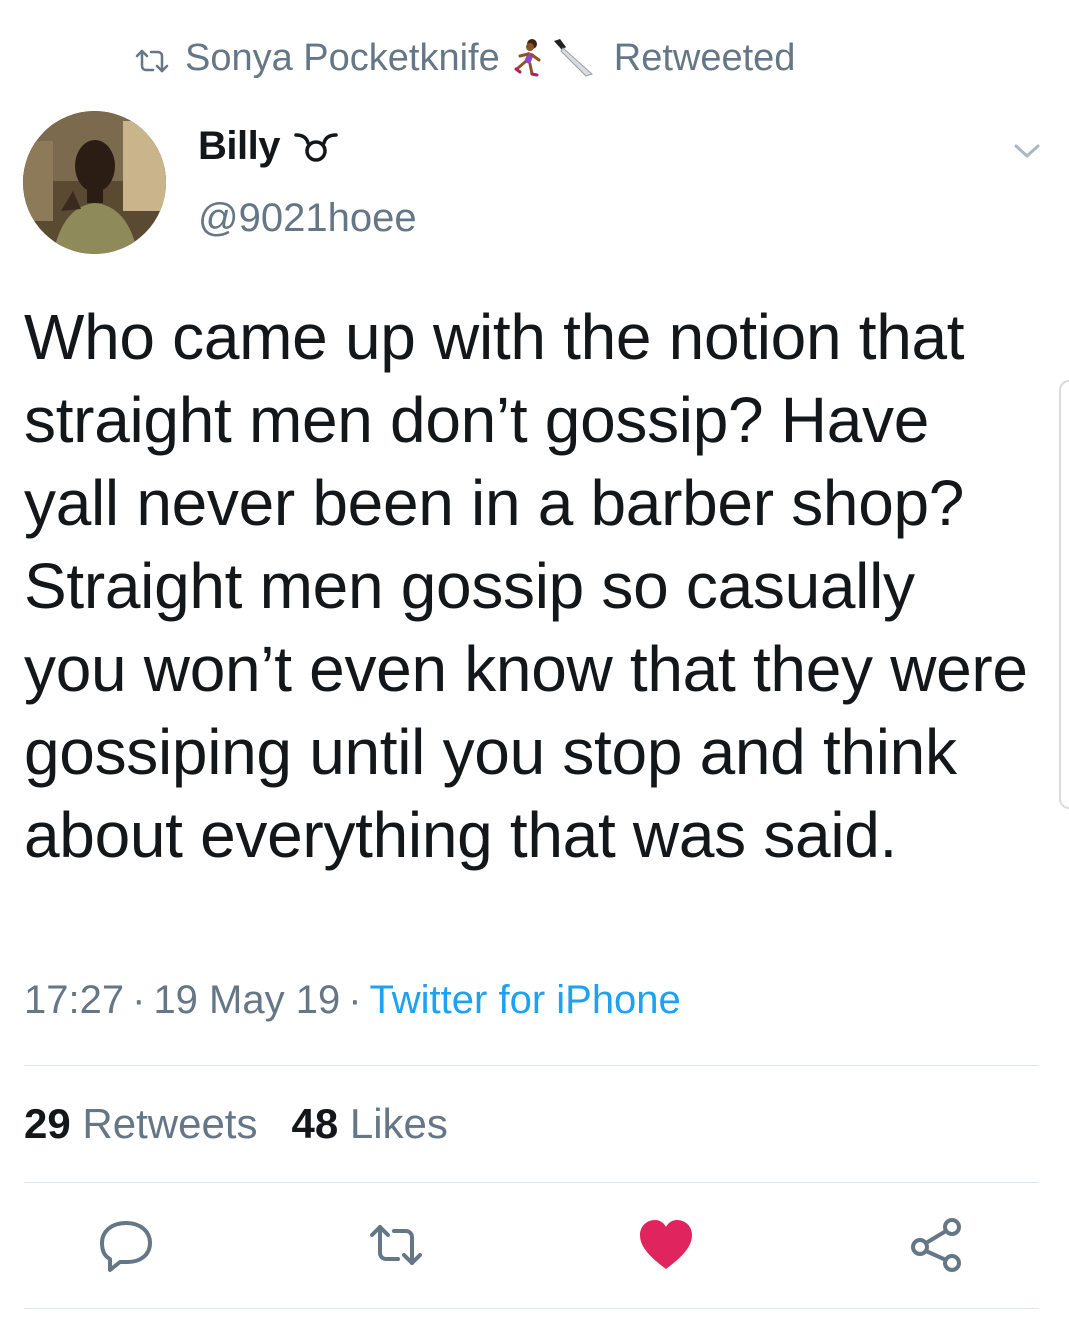  I want to click on likes-stat: 48 Likes, so click(369, 1124).